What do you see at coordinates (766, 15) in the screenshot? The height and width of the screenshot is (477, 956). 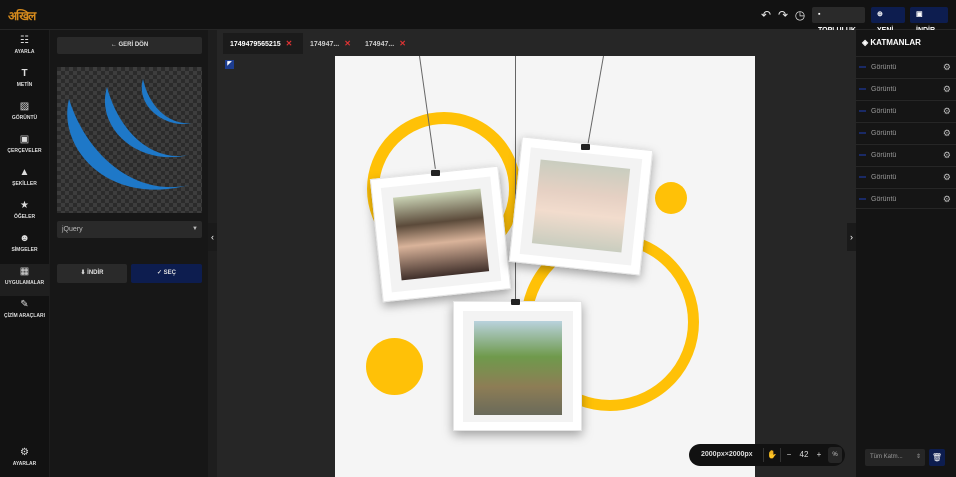 I see `undo-icon: ↶` at bounding box center [766, 15].